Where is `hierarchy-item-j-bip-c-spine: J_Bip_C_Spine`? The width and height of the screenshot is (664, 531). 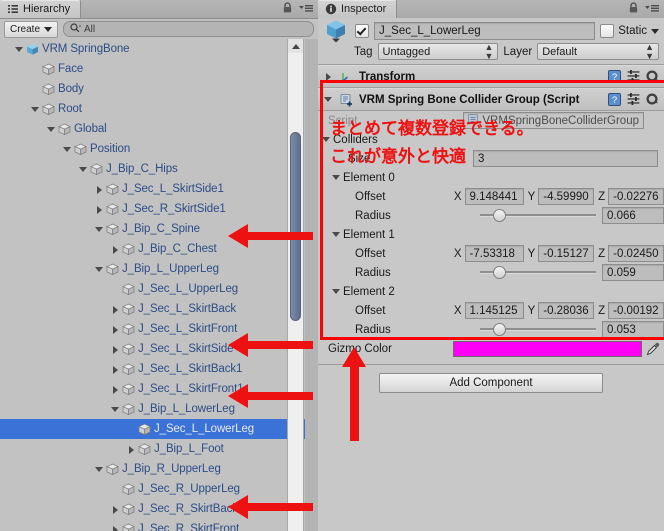
hierarchy-item-j-bip-c-spine: J_Bip_C_Spine is located at coordinates (159, 229).